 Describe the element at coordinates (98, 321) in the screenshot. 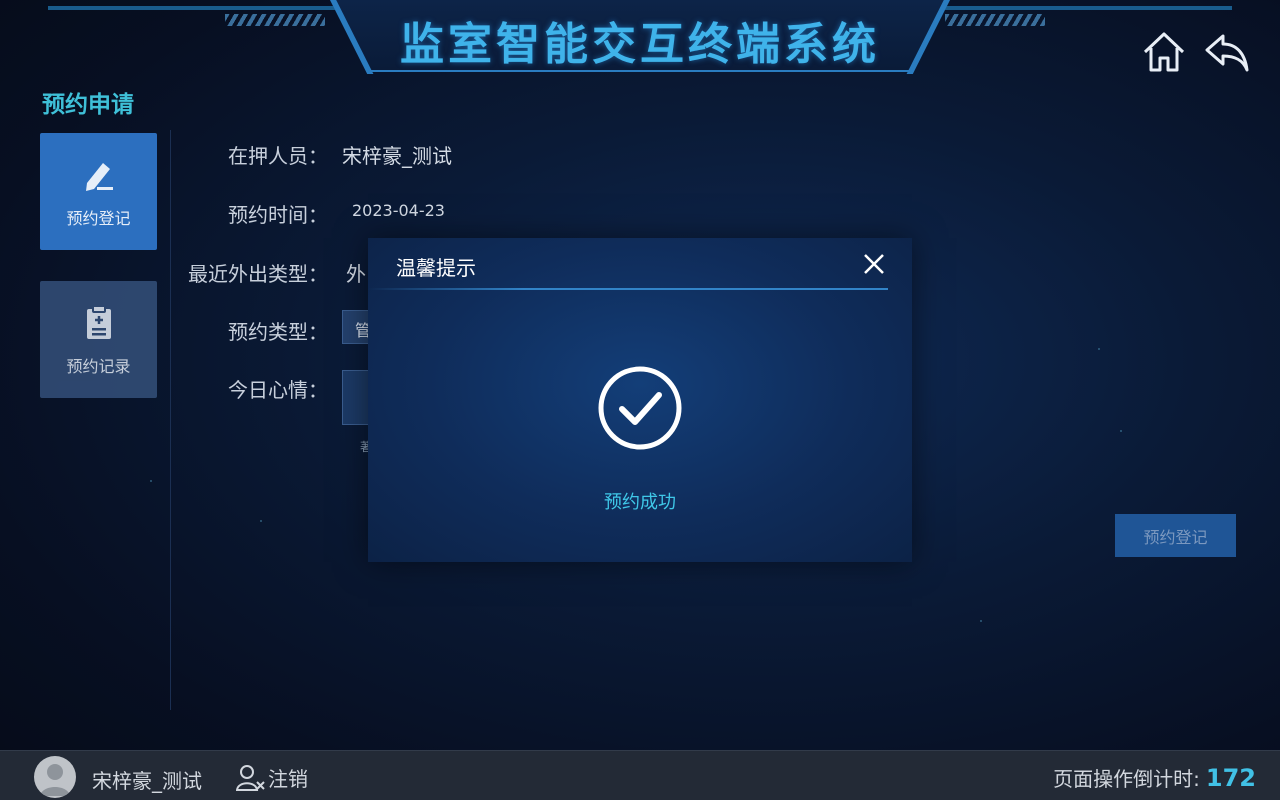

I see `clipboard-icon` at that location.